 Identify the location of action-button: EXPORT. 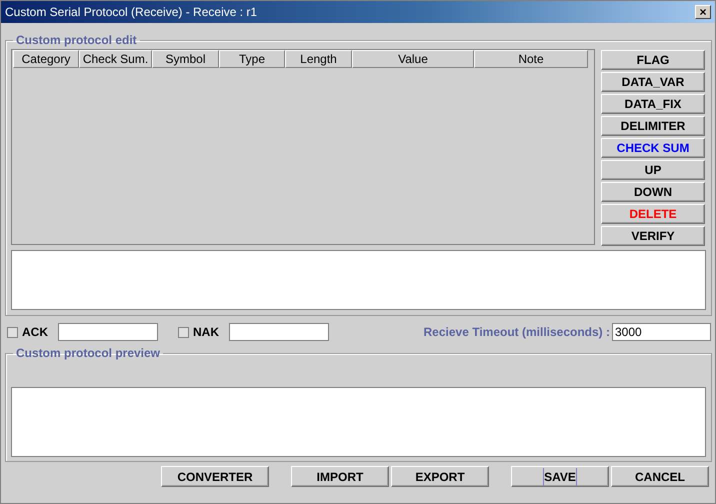
(440, 476).